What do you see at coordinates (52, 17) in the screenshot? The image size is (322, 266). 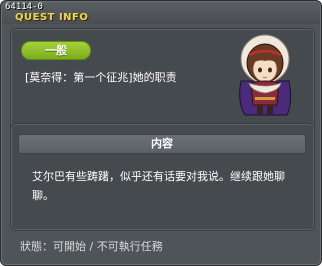 I see `window-title: QUEST INFO` at bounding box center [52, 17].